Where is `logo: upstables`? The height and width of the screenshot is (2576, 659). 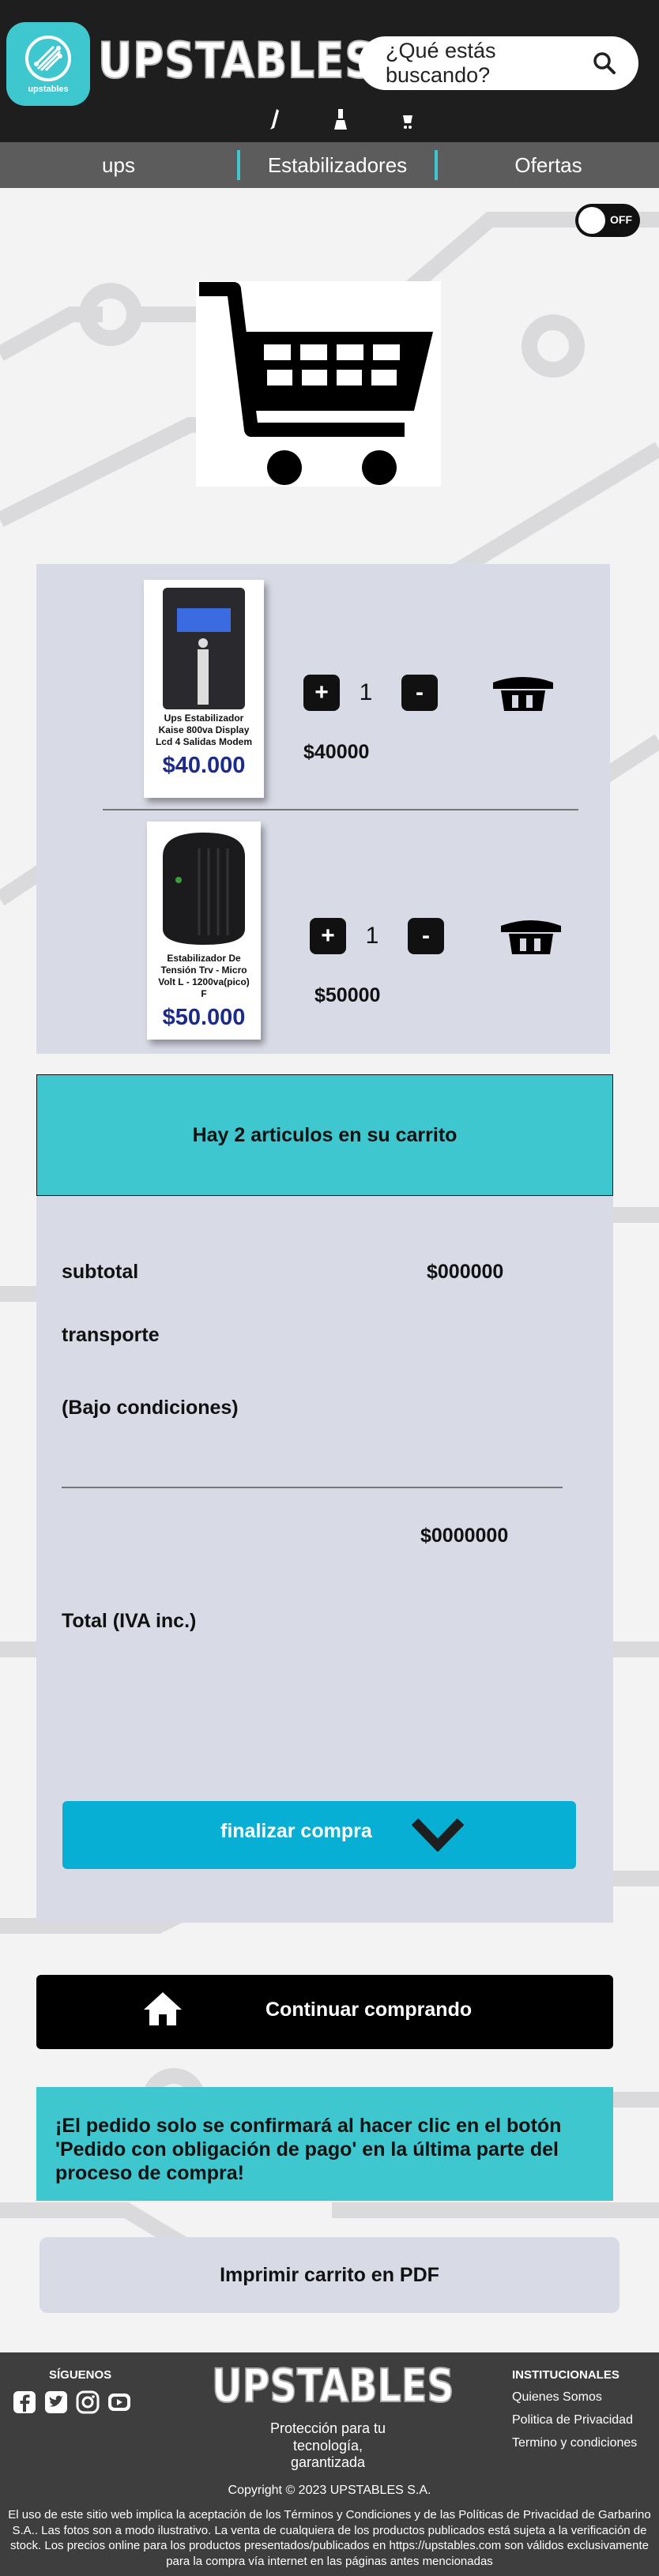
logo: upstables is located at coordinates (48, 64).